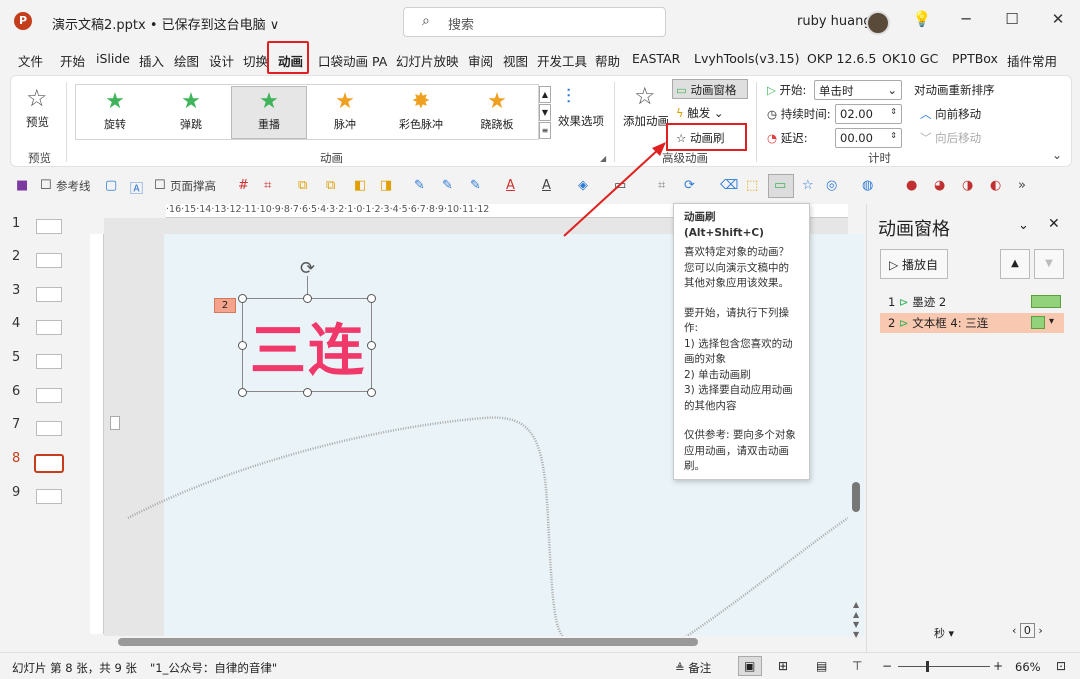 This screenshot has height=679, width=1080. Describe the element at coordinates (136, 187) in the screenshot. I see `textbox-icon: 🄰` at that location.